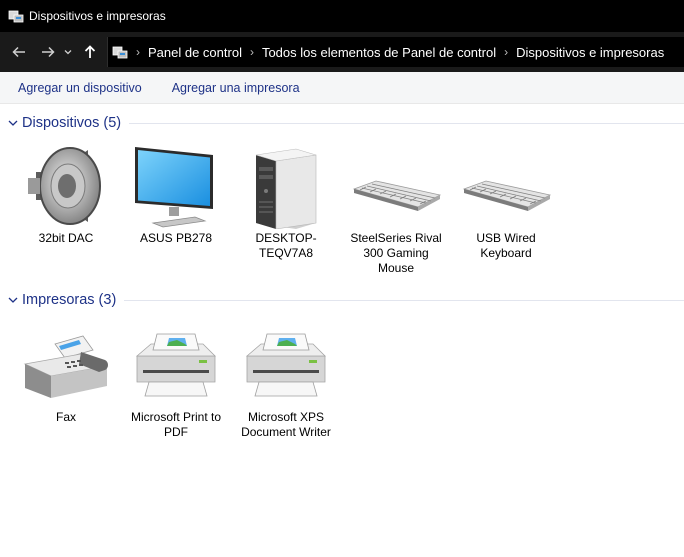 This screenshot has height=557, width=684. Describe the element at coordinates (66, 186) in the screenshot. I see `speaker-icon` at that location.